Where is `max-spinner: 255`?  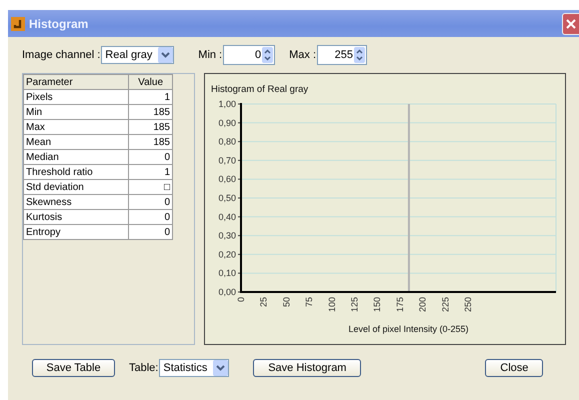 max-spinner: 255 is located at coordinates (342, 55).